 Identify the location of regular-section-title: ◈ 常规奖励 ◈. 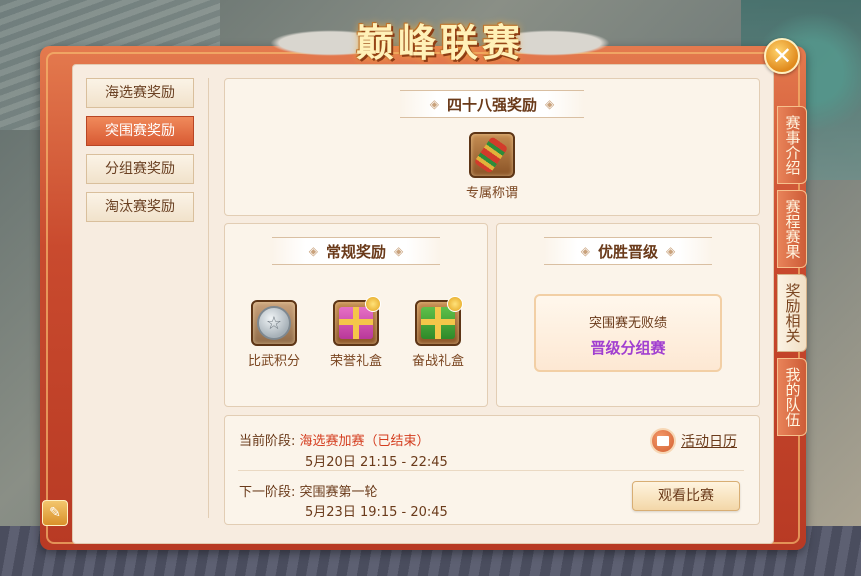
(356, 251).